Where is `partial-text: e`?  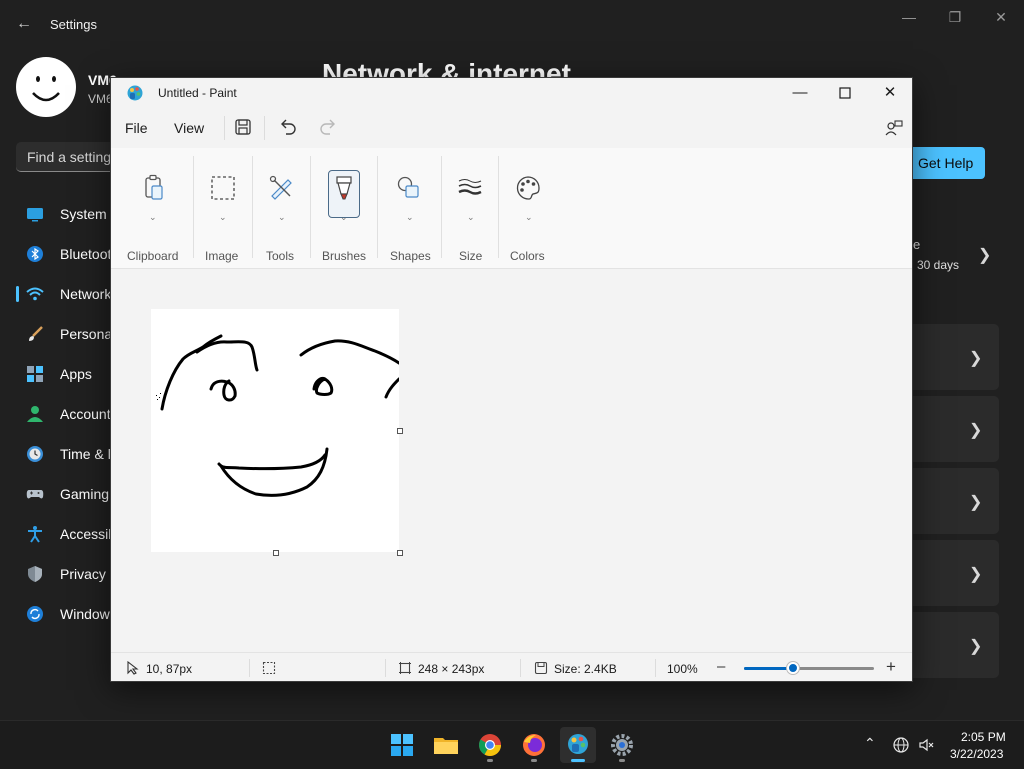 partial-text: e is located at coordinates (917, 244).